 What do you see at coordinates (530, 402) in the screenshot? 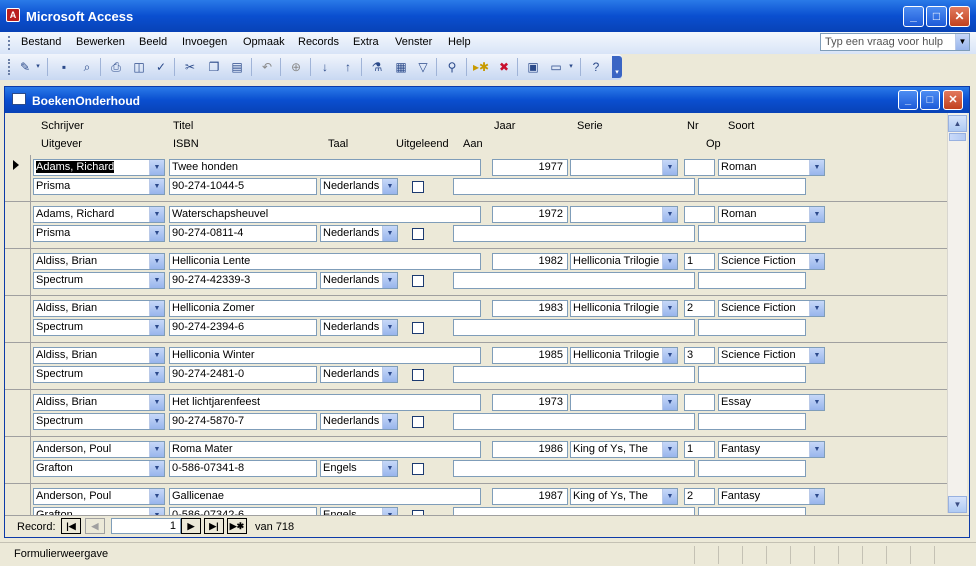
I see `jaar-field: 1973` at bounding box center [530, 402].